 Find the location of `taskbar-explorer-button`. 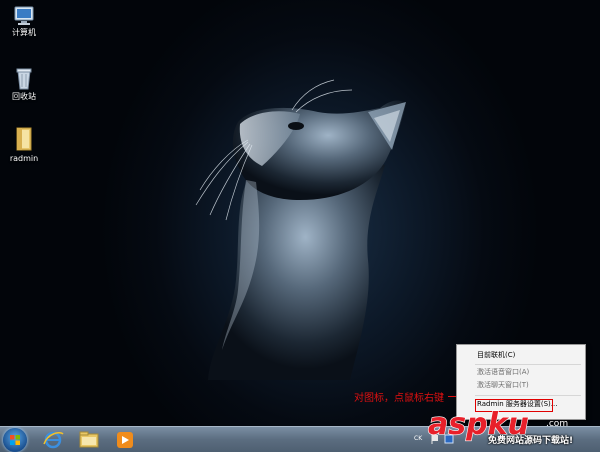

taskbar-explorer-button is located at coordinates (89, 439).